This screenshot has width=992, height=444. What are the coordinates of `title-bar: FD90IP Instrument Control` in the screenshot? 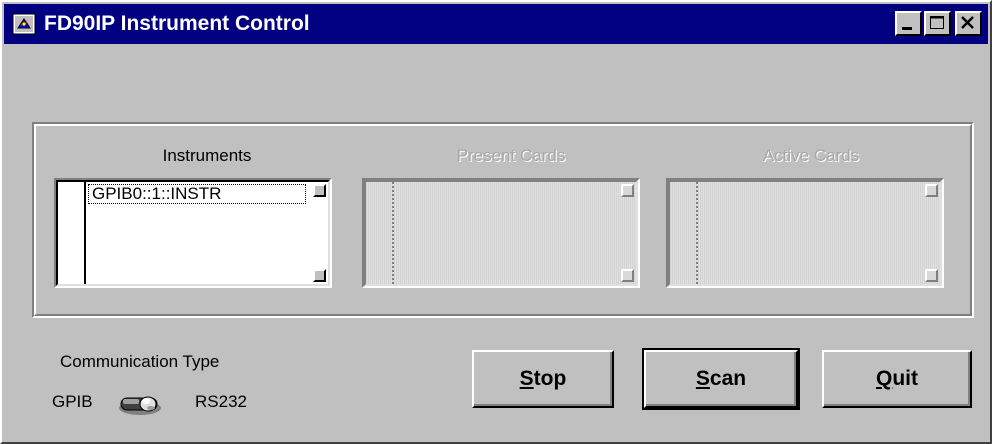 It's located at (496, 24).